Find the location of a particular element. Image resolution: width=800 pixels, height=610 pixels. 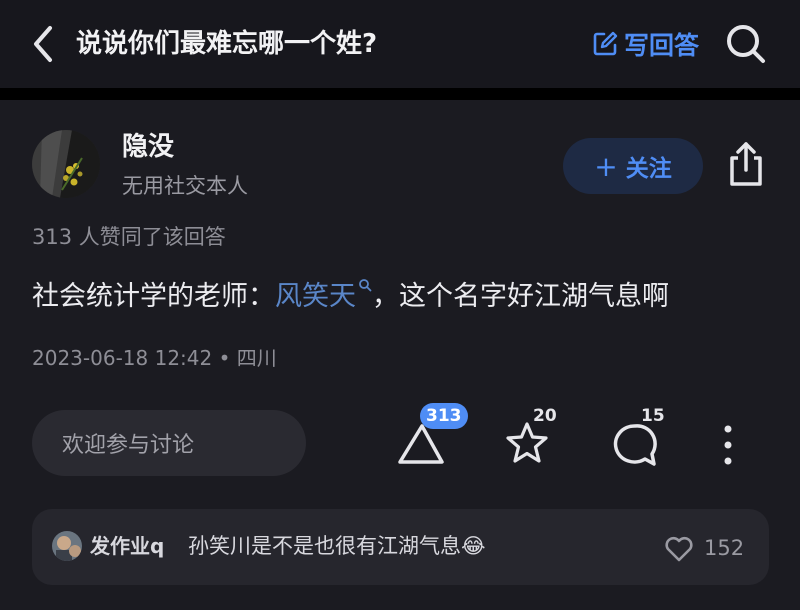

author-bio: 无用社交本人 is located at coordinates (185, 186).